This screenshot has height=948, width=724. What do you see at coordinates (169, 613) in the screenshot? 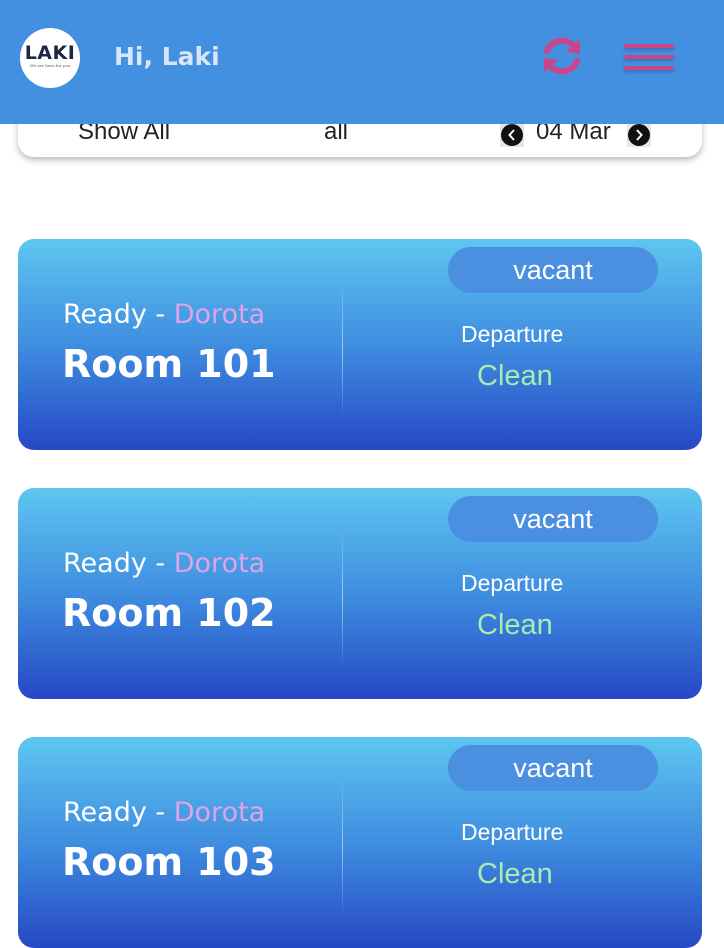
I see `room-name: Room 102` at bounding box center [169, 613].